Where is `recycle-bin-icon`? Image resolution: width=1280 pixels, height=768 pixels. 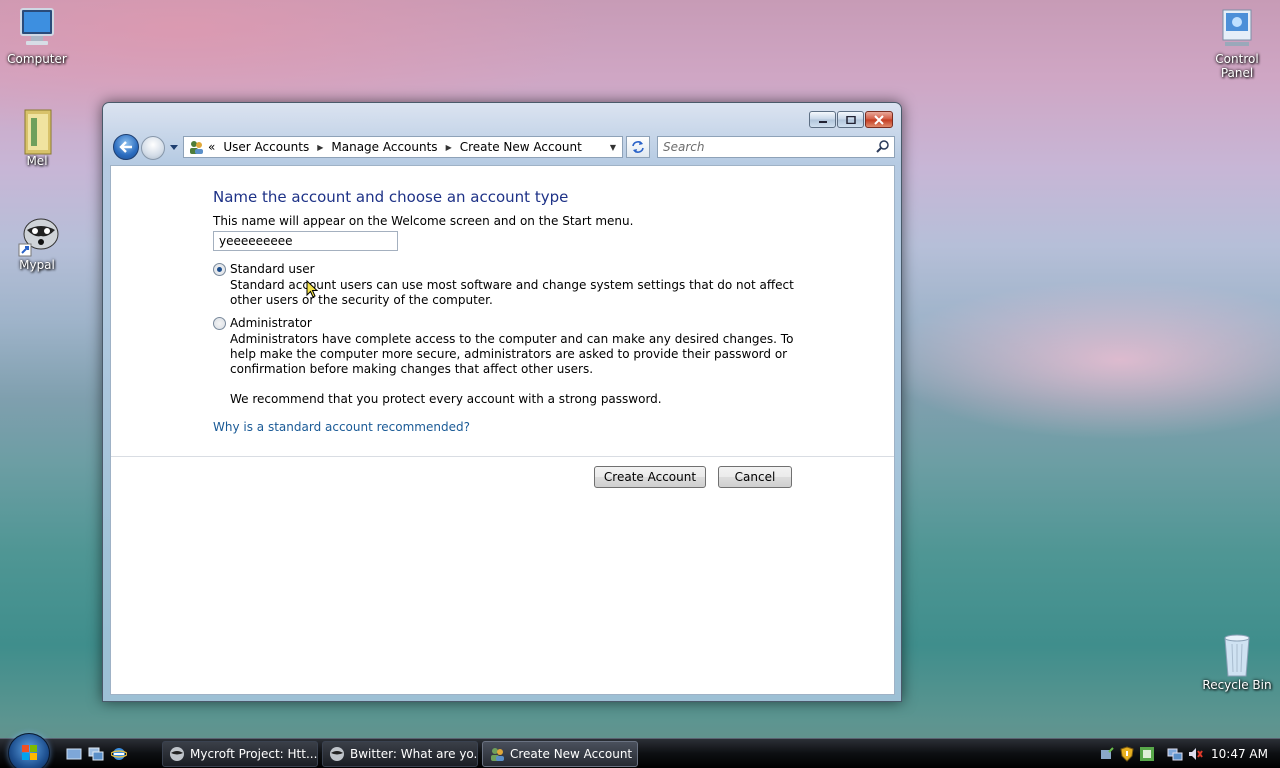 recycle-bin-icon is located at coordinates (1237, 654).